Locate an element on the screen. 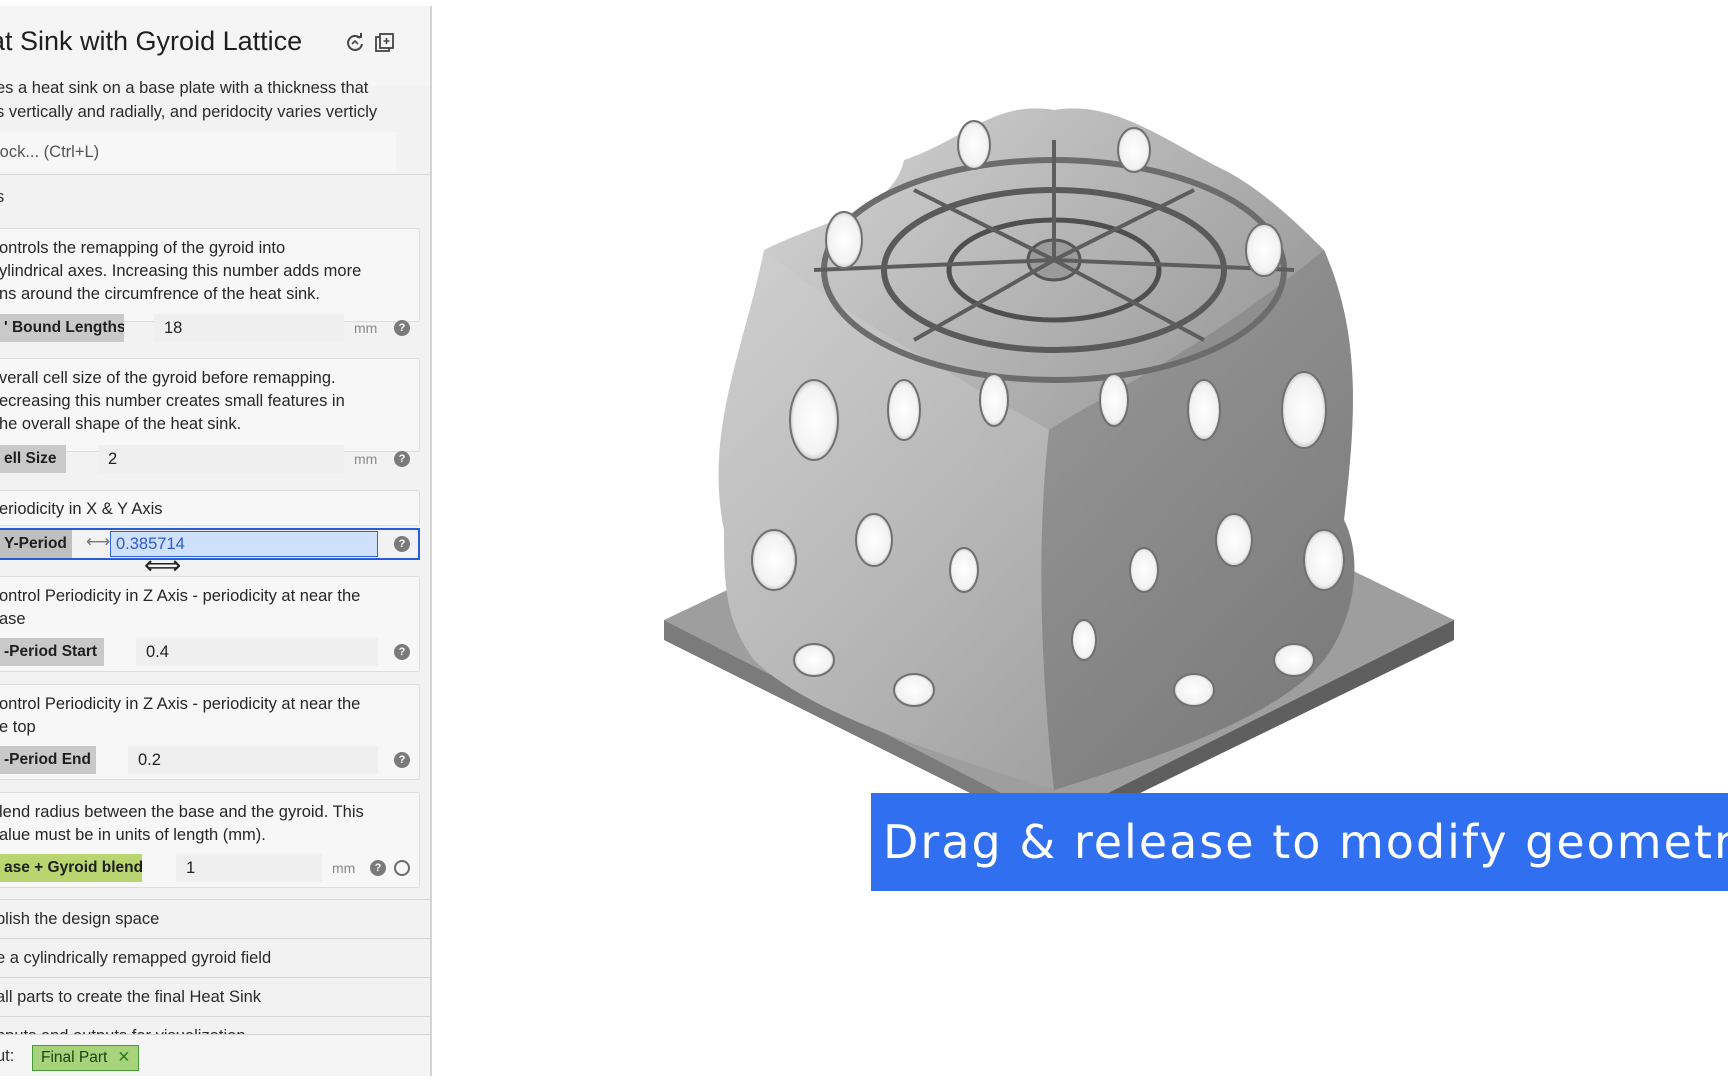 Image resolution: width=1728 pixels, height=1080 pixels. section-label: s is located at coordinates (2, 197).